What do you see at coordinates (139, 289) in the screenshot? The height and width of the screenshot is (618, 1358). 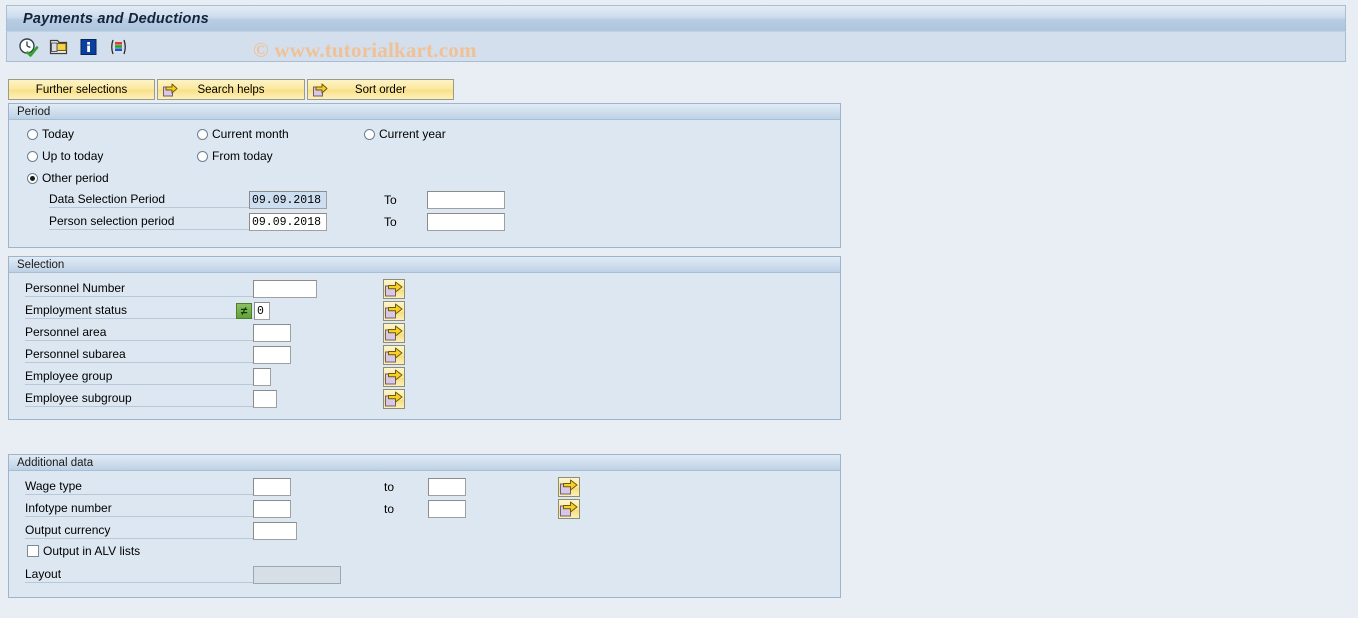 I see `personnel-number-label: Personnel Number` at bounding box center [139, 289].